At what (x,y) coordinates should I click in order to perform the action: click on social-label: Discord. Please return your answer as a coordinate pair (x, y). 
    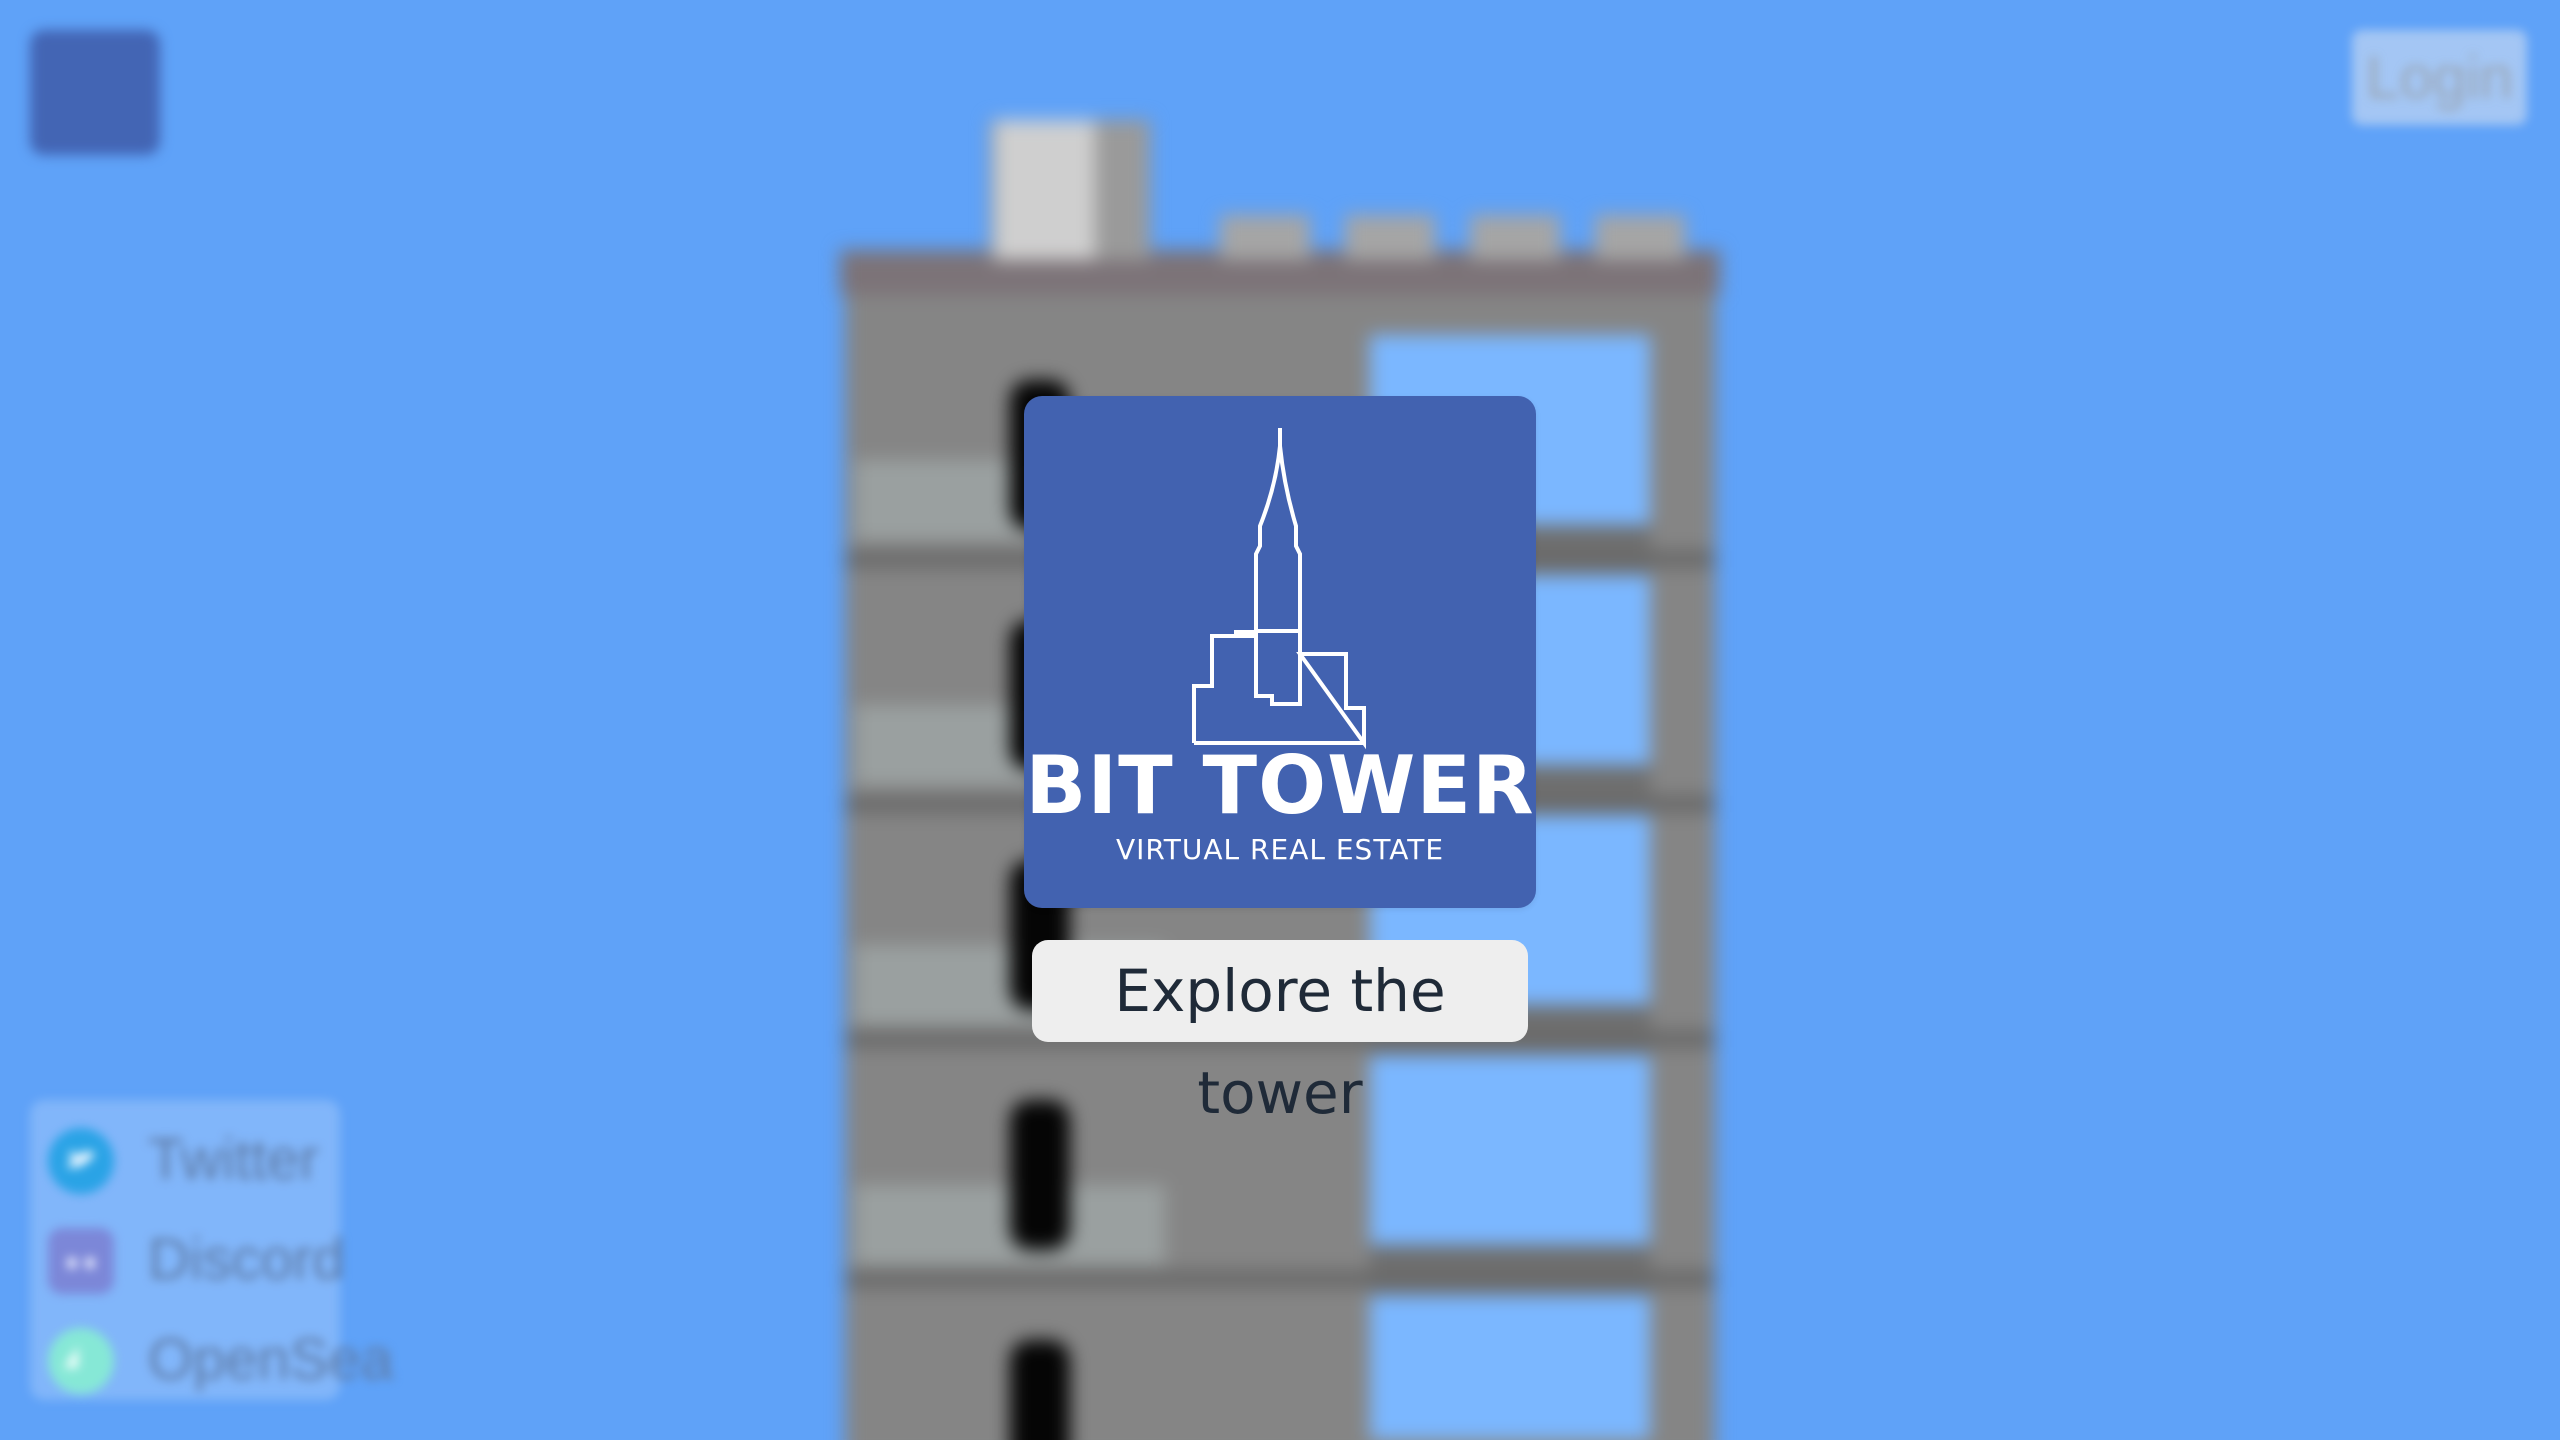
    Looking at the image, I should click on (246, 1259).